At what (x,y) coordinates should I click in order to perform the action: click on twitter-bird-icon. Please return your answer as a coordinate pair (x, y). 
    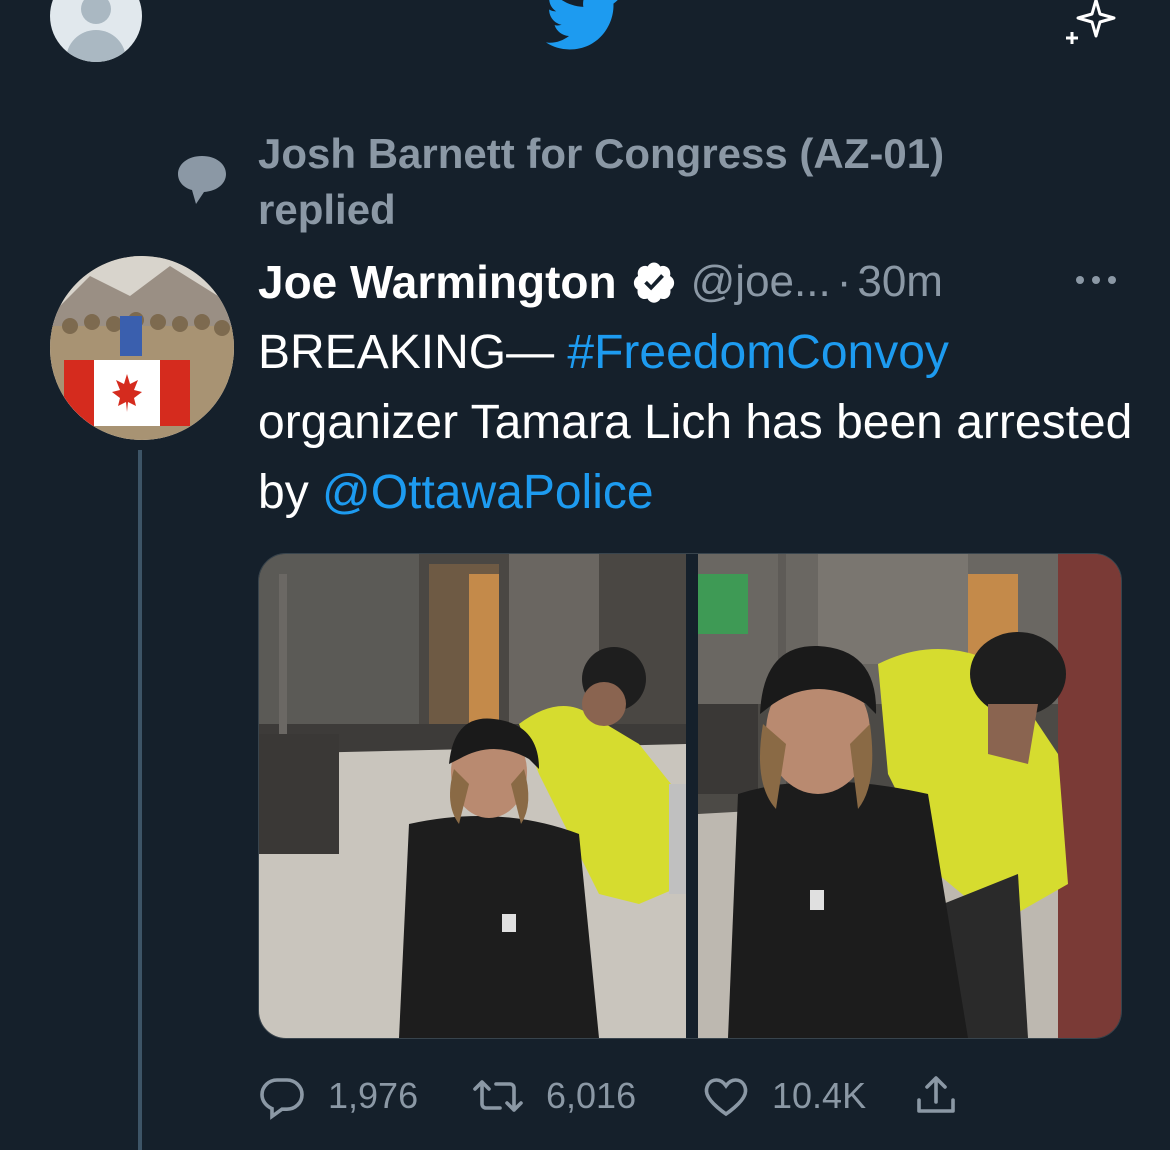
    Looking at the image, I should click on (585, 26).